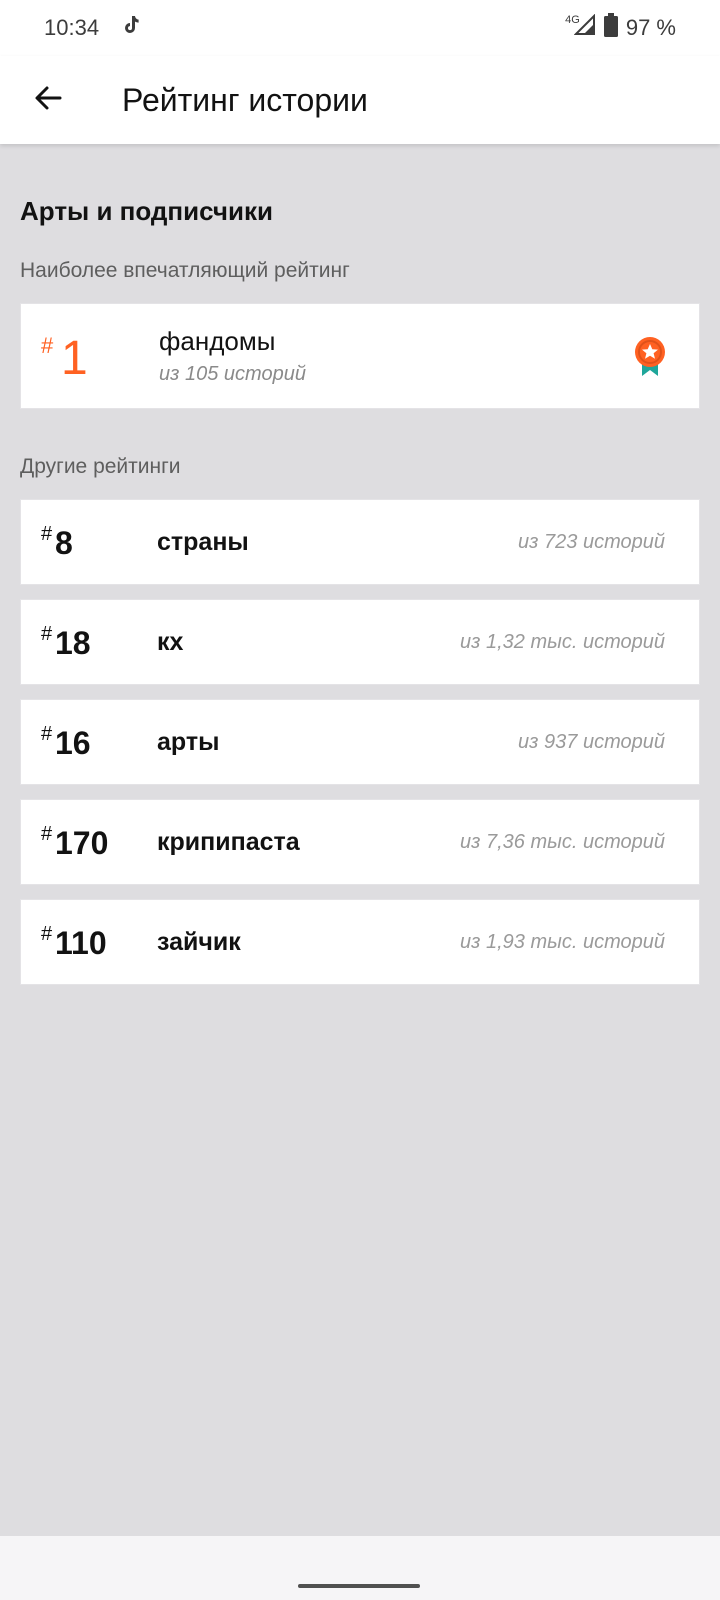 This screenshot has width=720, height=1600. I want to click on battery-icon, so click(610, 28).